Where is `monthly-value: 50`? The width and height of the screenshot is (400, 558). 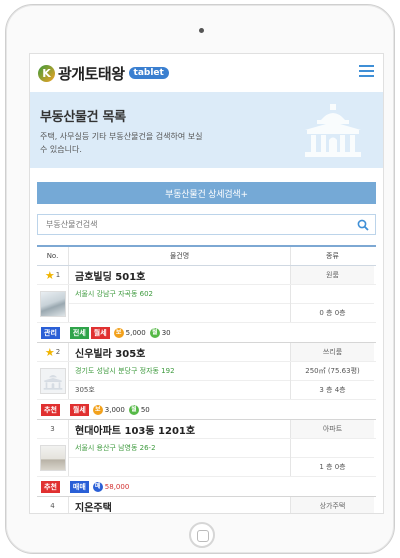 monthly-value: 50 is located at coordinates (145, 409).